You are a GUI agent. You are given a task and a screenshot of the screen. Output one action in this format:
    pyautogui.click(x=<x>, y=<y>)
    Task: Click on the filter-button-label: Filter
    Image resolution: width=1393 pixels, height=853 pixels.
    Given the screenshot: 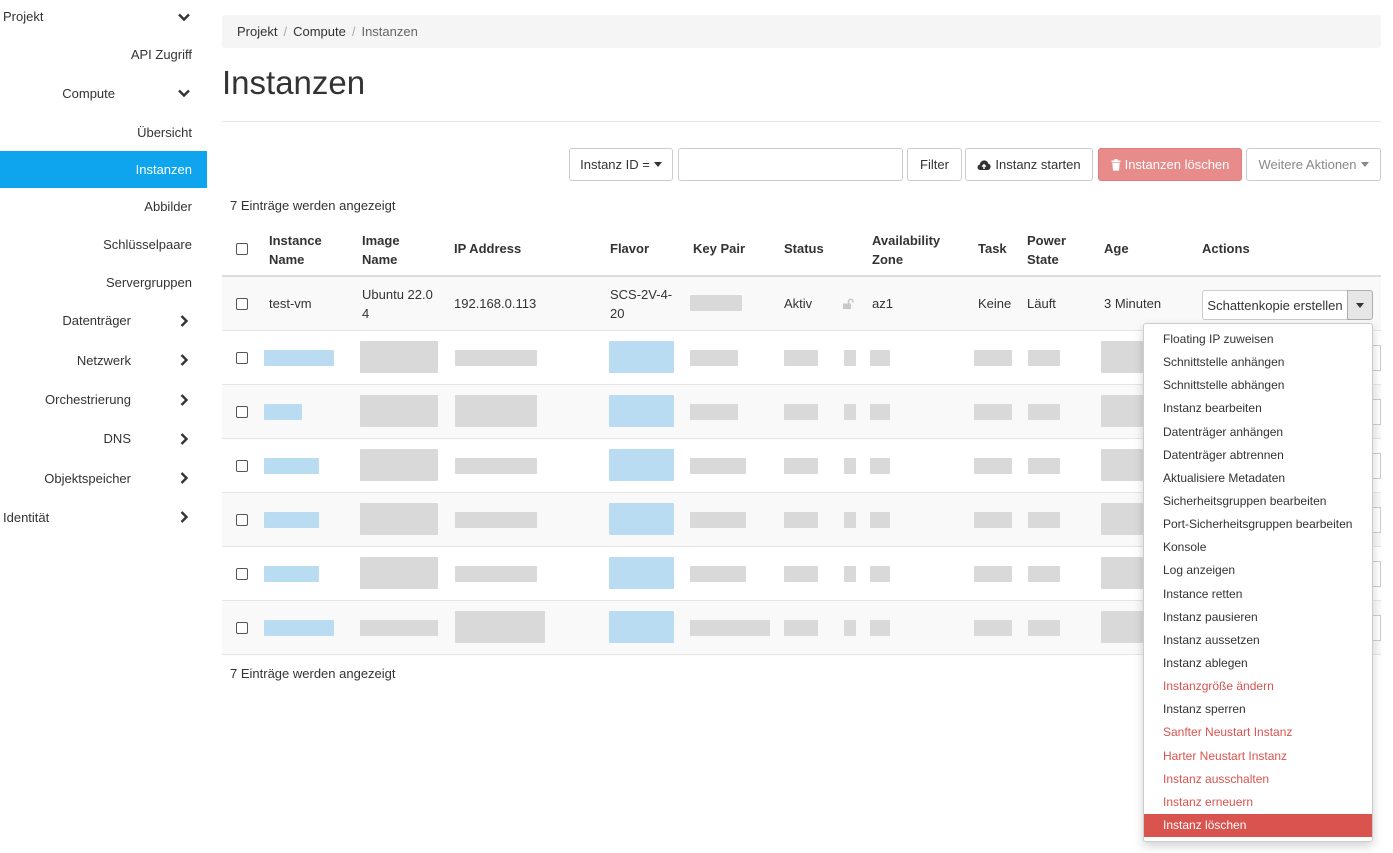 What is the action you would take?
    pyautogui.click(x=934, y=164)
    